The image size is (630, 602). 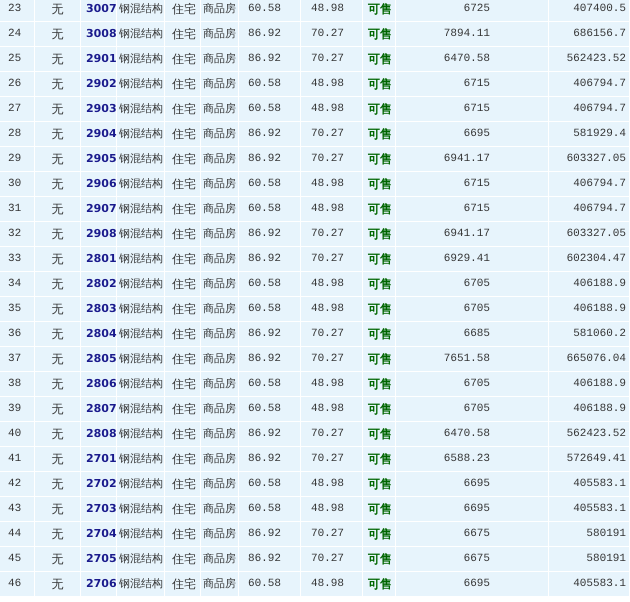 I want to click on room-link: 2908, so click(x=99, y=234).